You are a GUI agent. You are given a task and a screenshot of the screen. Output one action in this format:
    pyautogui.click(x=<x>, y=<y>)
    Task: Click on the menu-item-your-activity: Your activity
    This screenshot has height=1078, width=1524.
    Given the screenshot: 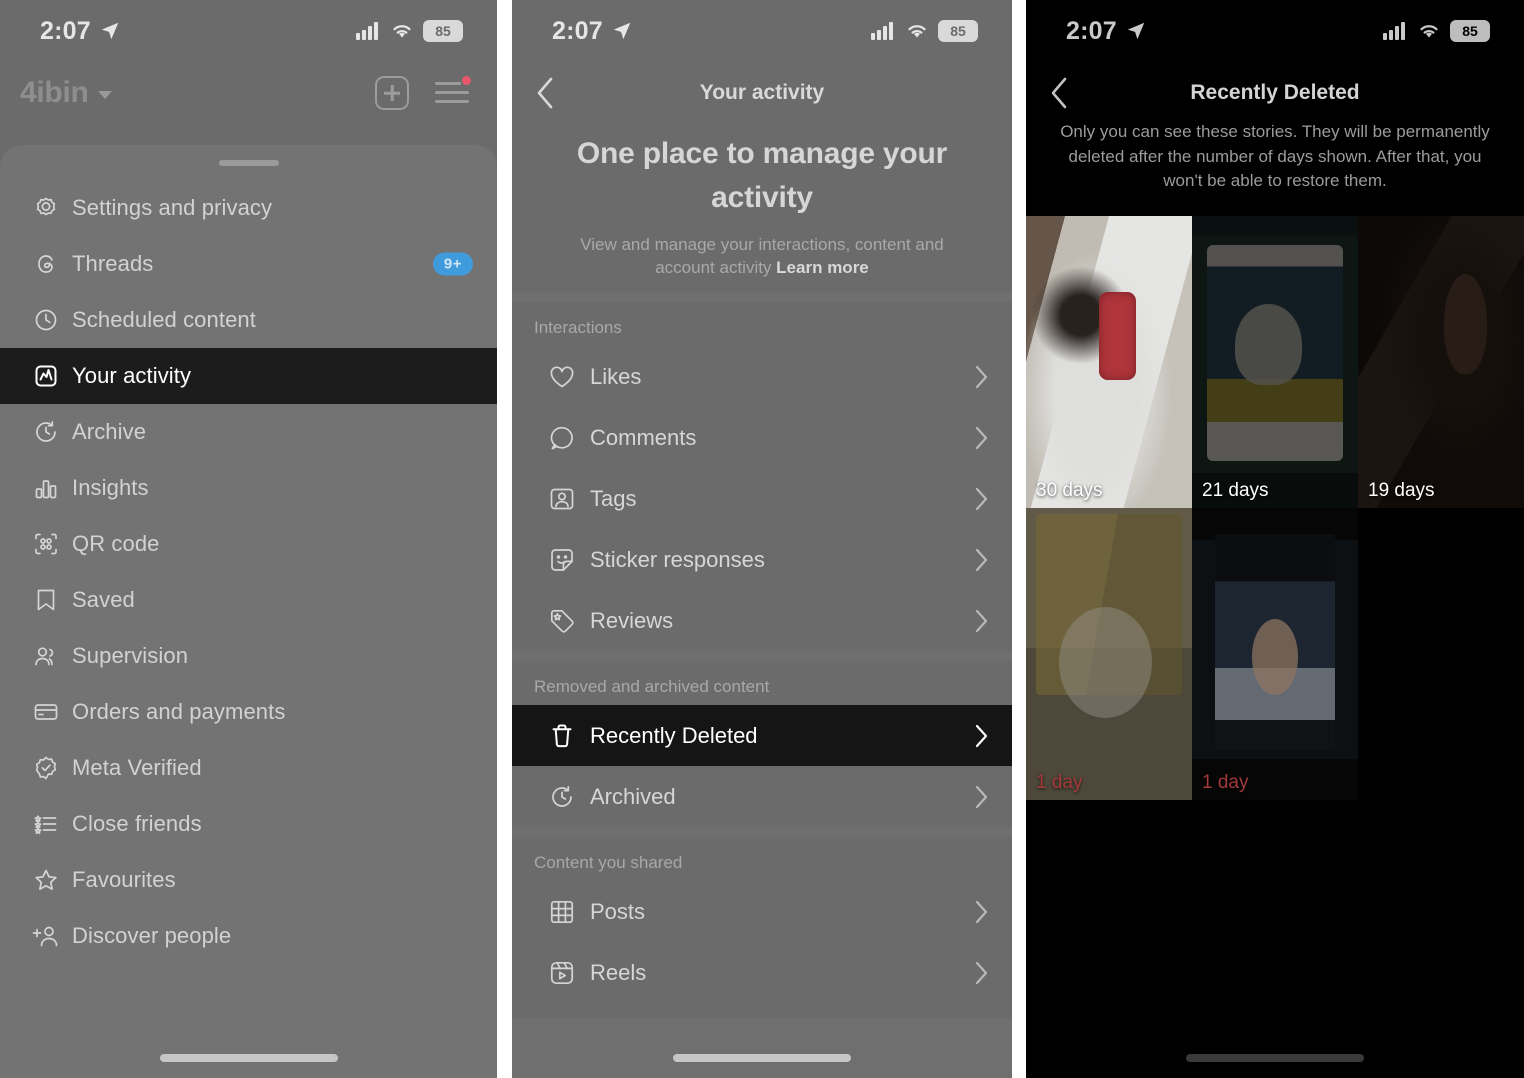 What is the action you would take?
    pyautogui.click(x=248, y=376)
    